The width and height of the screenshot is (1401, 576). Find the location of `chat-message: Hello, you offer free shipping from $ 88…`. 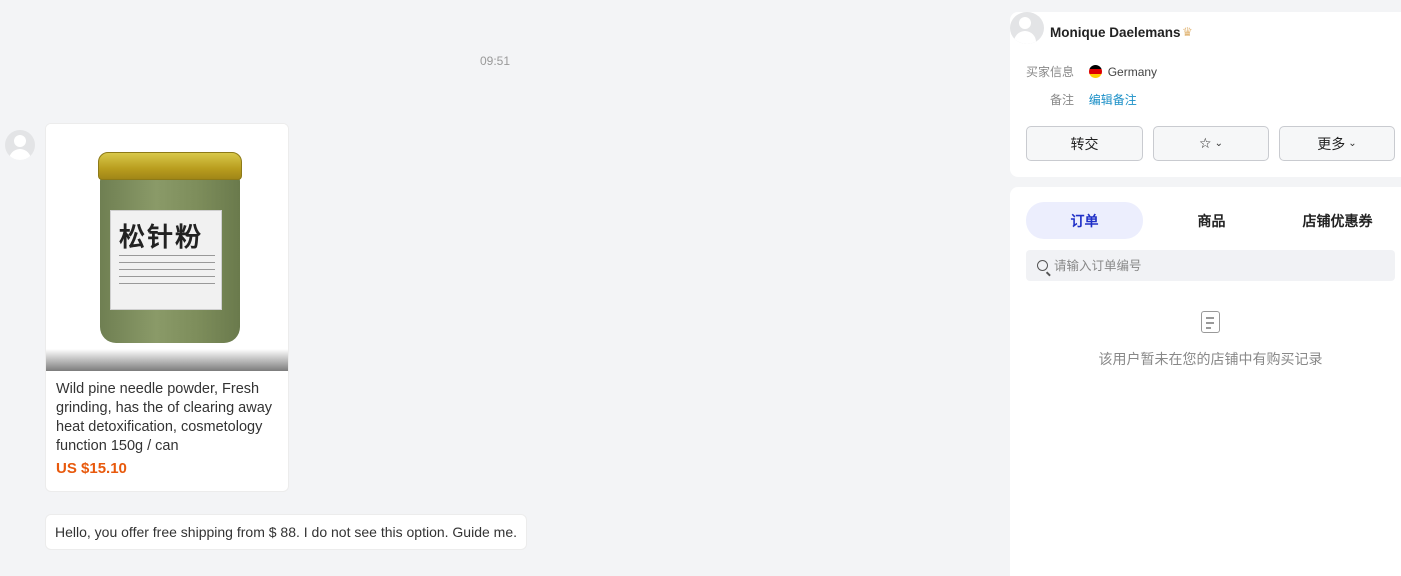

chat-message: Hello, you offer free shipping from $ 88… is located at coordinates (286, 532).